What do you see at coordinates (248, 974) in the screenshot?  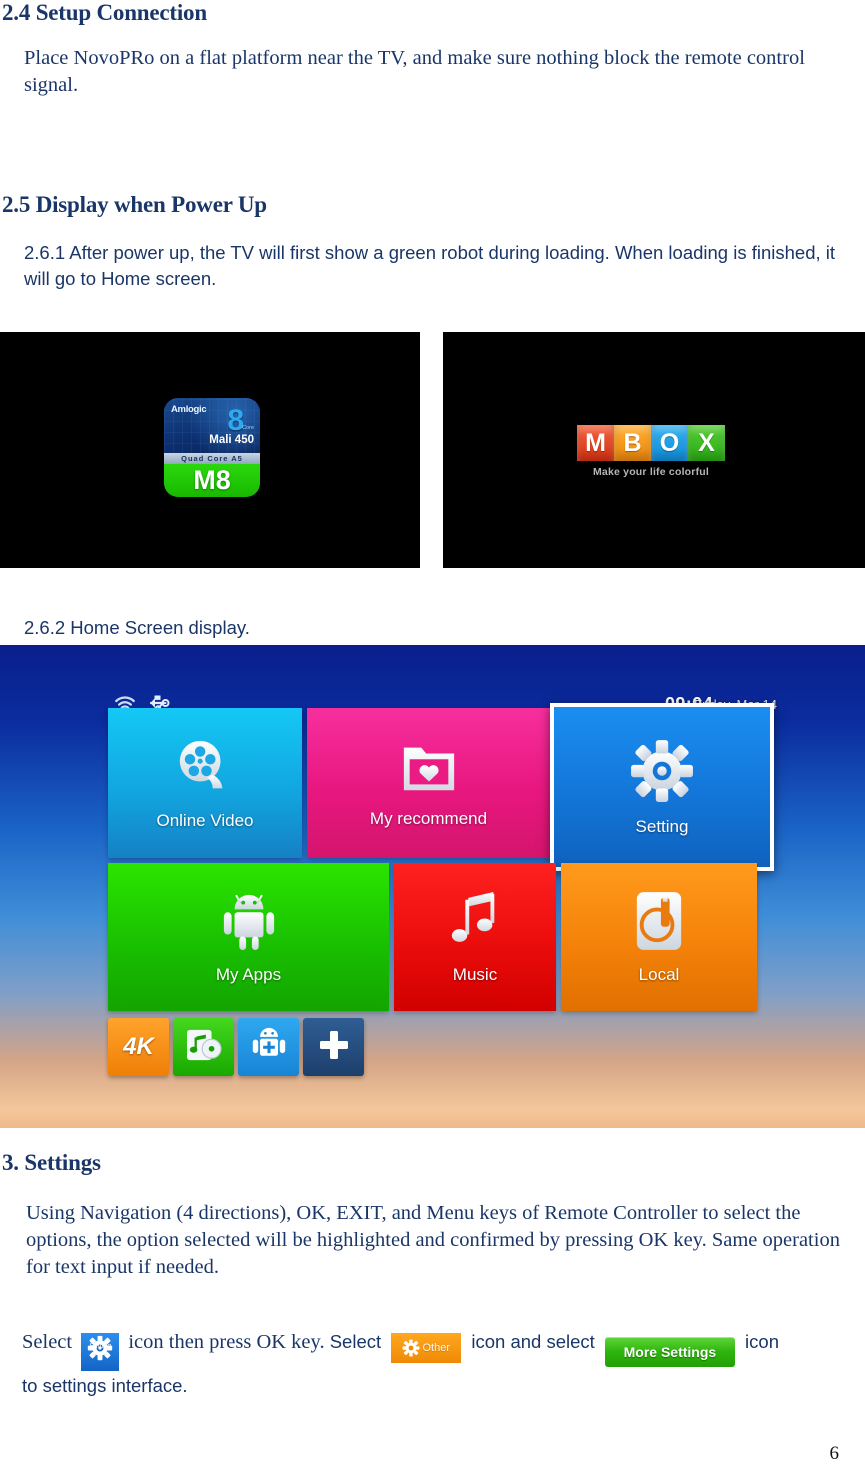 I see `tile-label: My Apps` at bounding box center [248, 974].